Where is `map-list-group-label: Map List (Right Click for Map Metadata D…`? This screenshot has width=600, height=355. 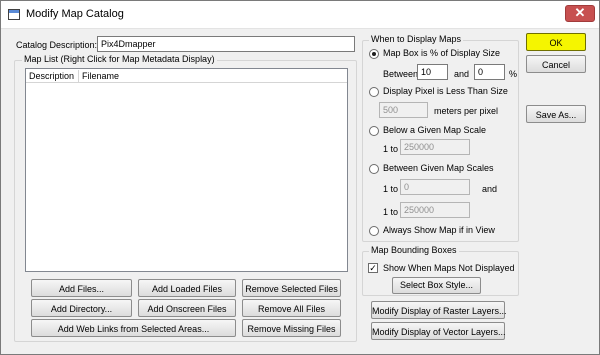 map-list-group-label: Map List (Right Click for Map Metadata D… is located at coordinates (119, 59).